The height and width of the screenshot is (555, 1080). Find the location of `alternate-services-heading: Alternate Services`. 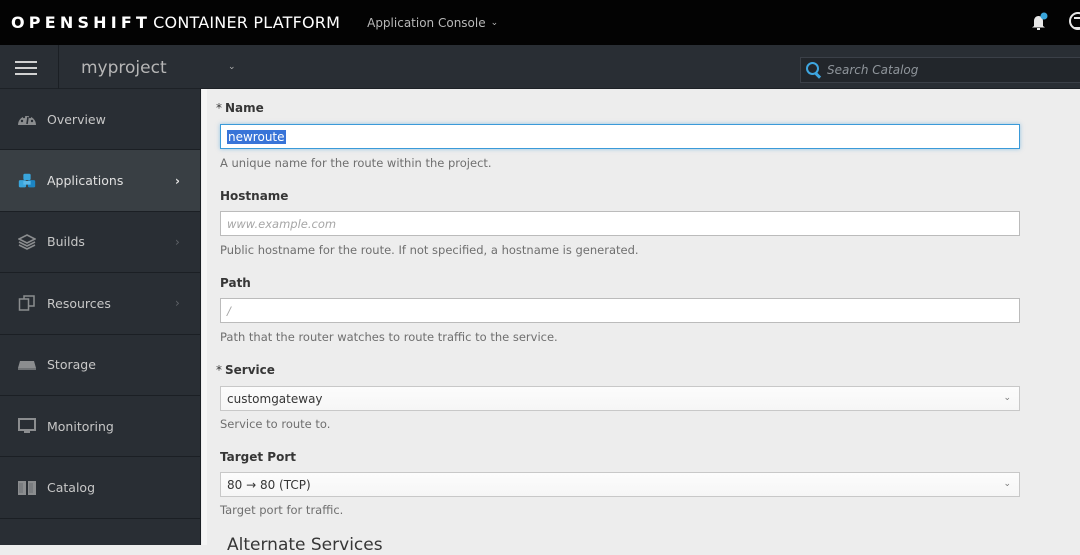

alternate-services-heading: Alternate Services is located at coordinates (305, 545).